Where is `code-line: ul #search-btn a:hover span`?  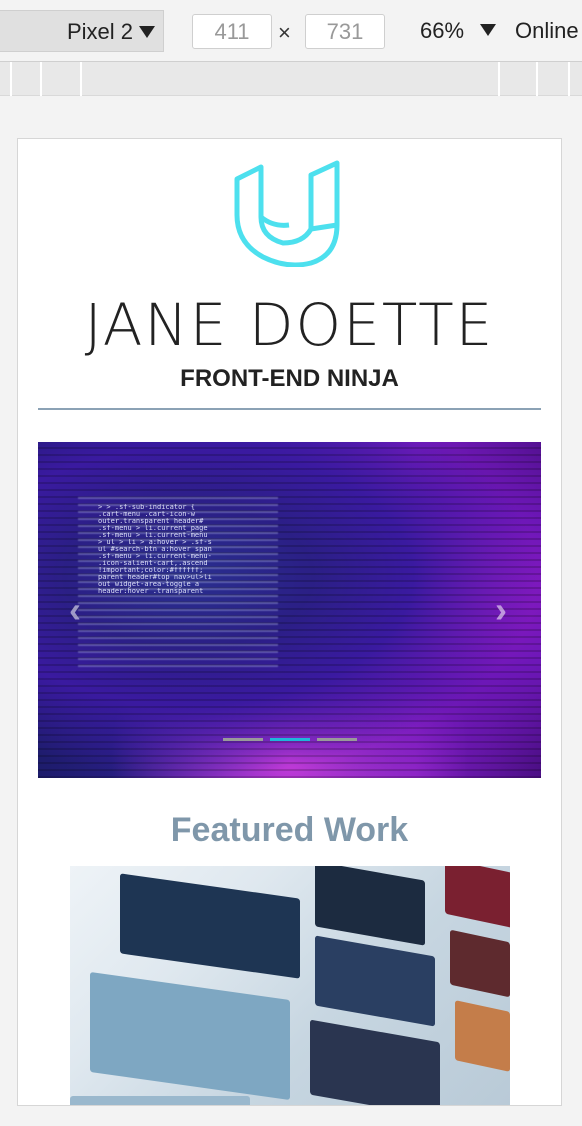
code-line: ul #search-btn a:hover span is located at coordinates (155, 549).